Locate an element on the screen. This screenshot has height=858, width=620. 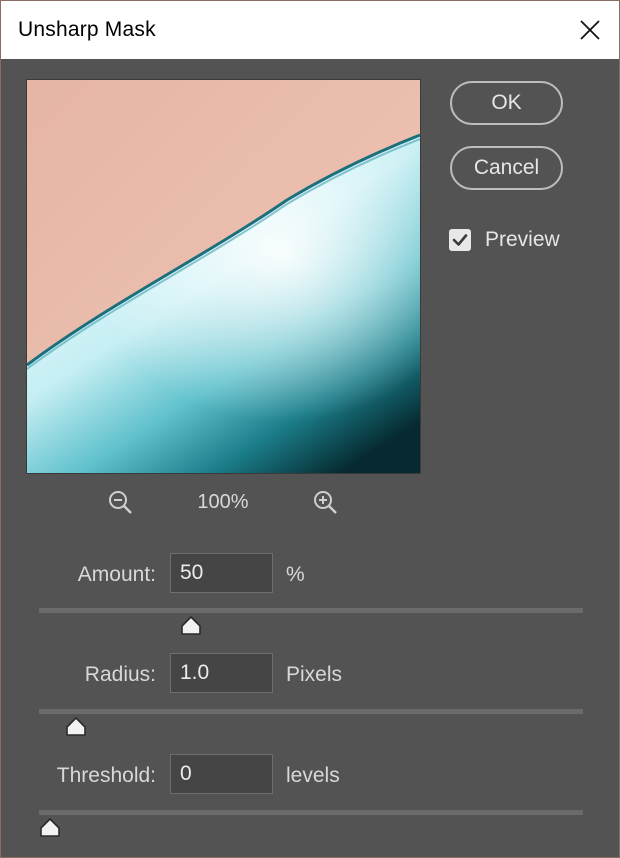
radius-slider-track is located at coordinates (311, 711).